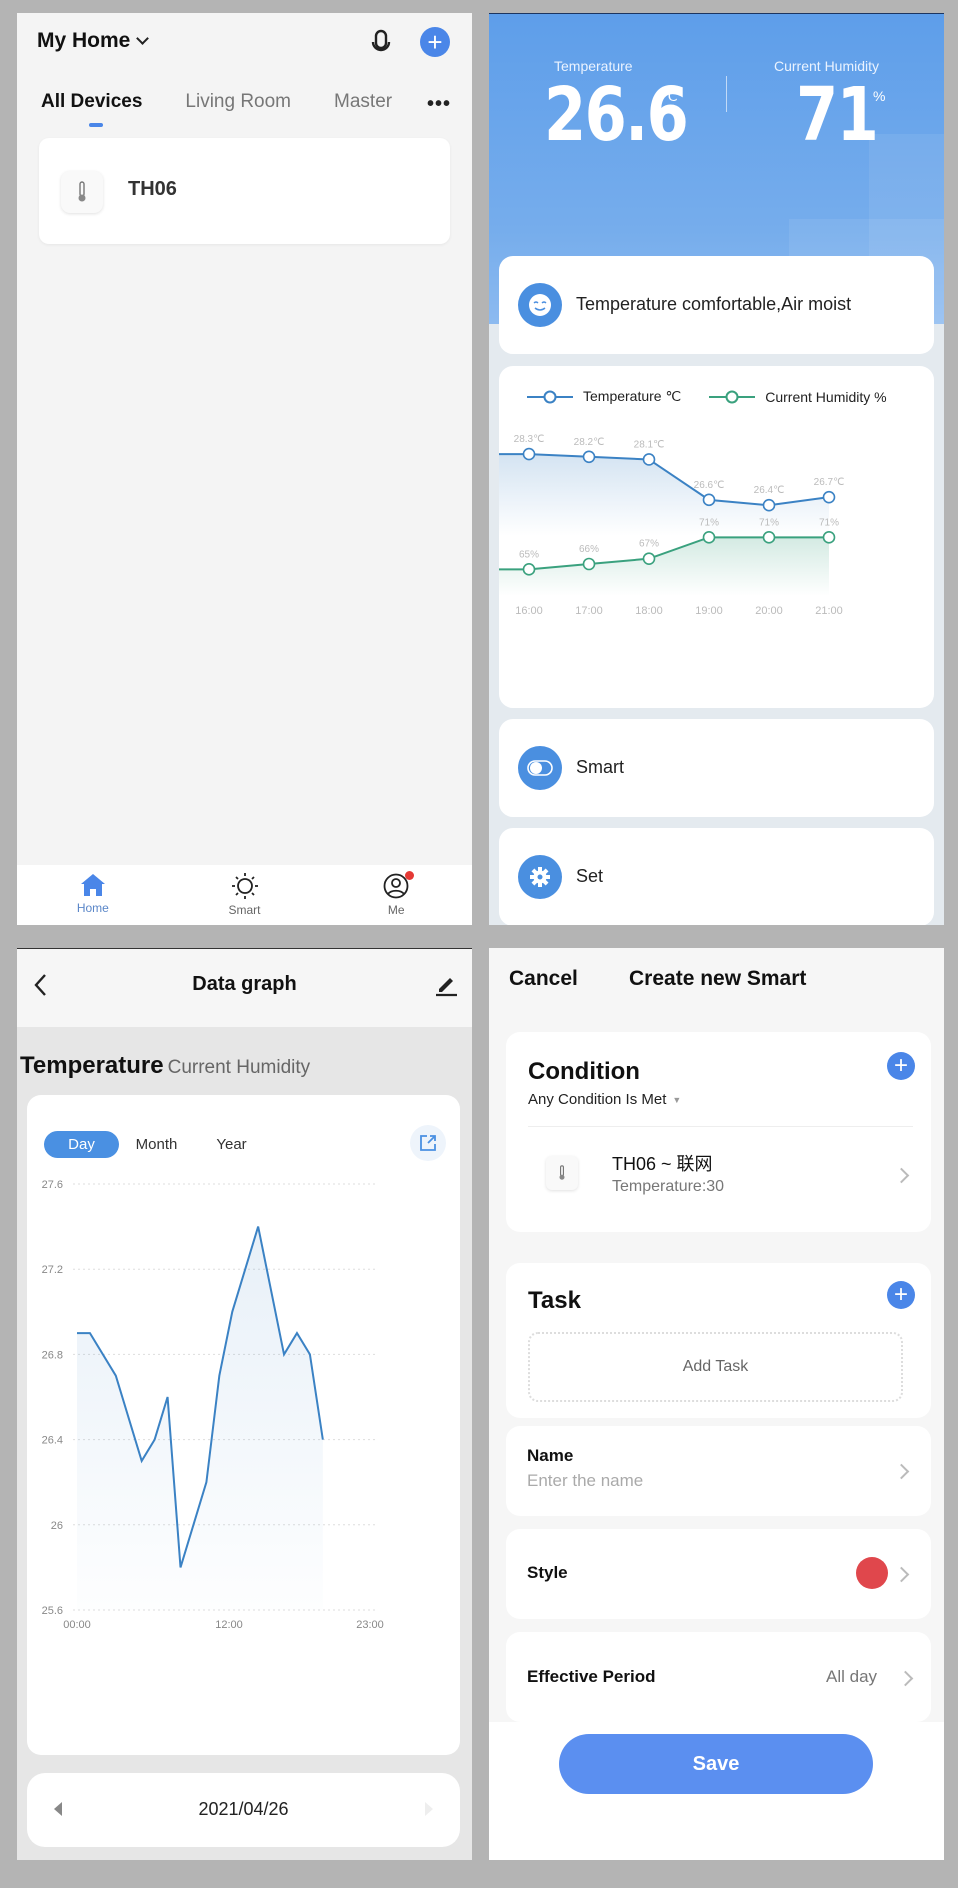 This screenshot has height=1888, width=958. Describe the element at coordinates (540, 768) in the screenshot. I see `toggle-icon` at that location.